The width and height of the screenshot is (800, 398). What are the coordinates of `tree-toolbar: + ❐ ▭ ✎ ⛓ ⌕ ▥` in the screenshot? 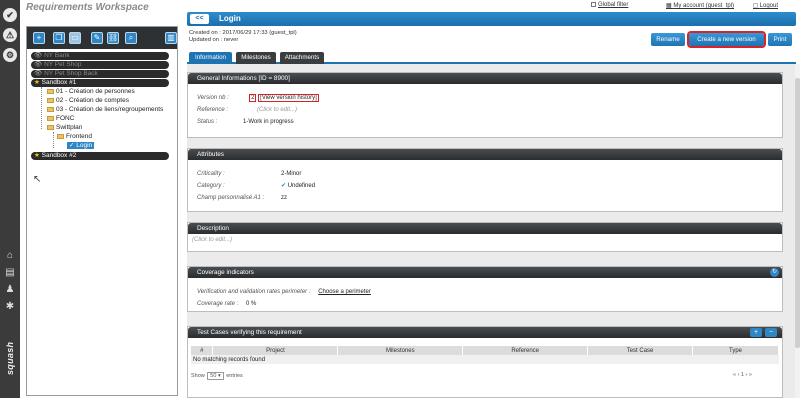 It's located at (102, 38).